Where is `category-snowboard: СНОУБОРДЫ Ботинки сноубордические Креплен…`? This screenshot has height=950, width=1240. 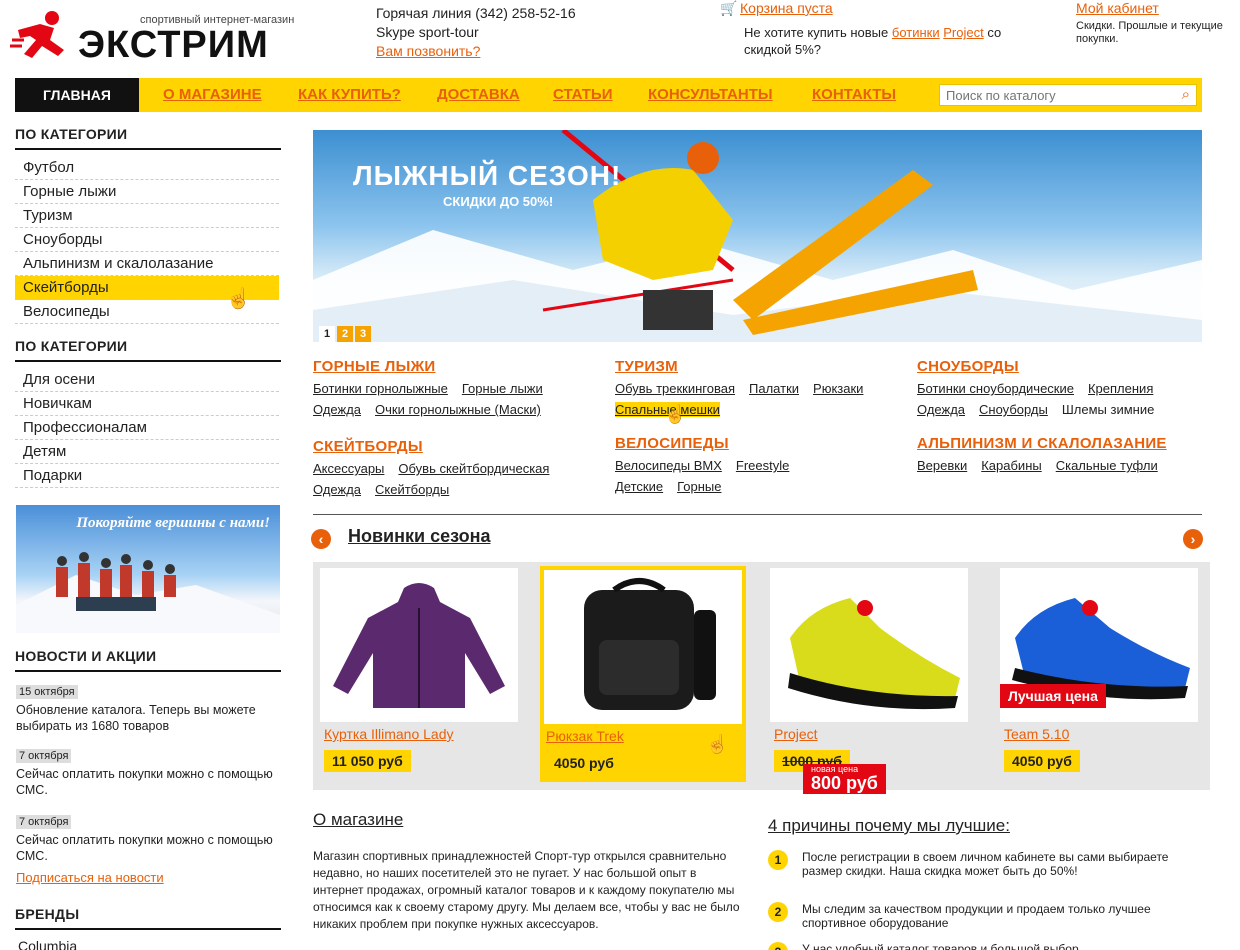
category-snowboard: СНОУБОРДЫ Ботинки сноубордические Креплен… is located at coordinates (1042, 387).